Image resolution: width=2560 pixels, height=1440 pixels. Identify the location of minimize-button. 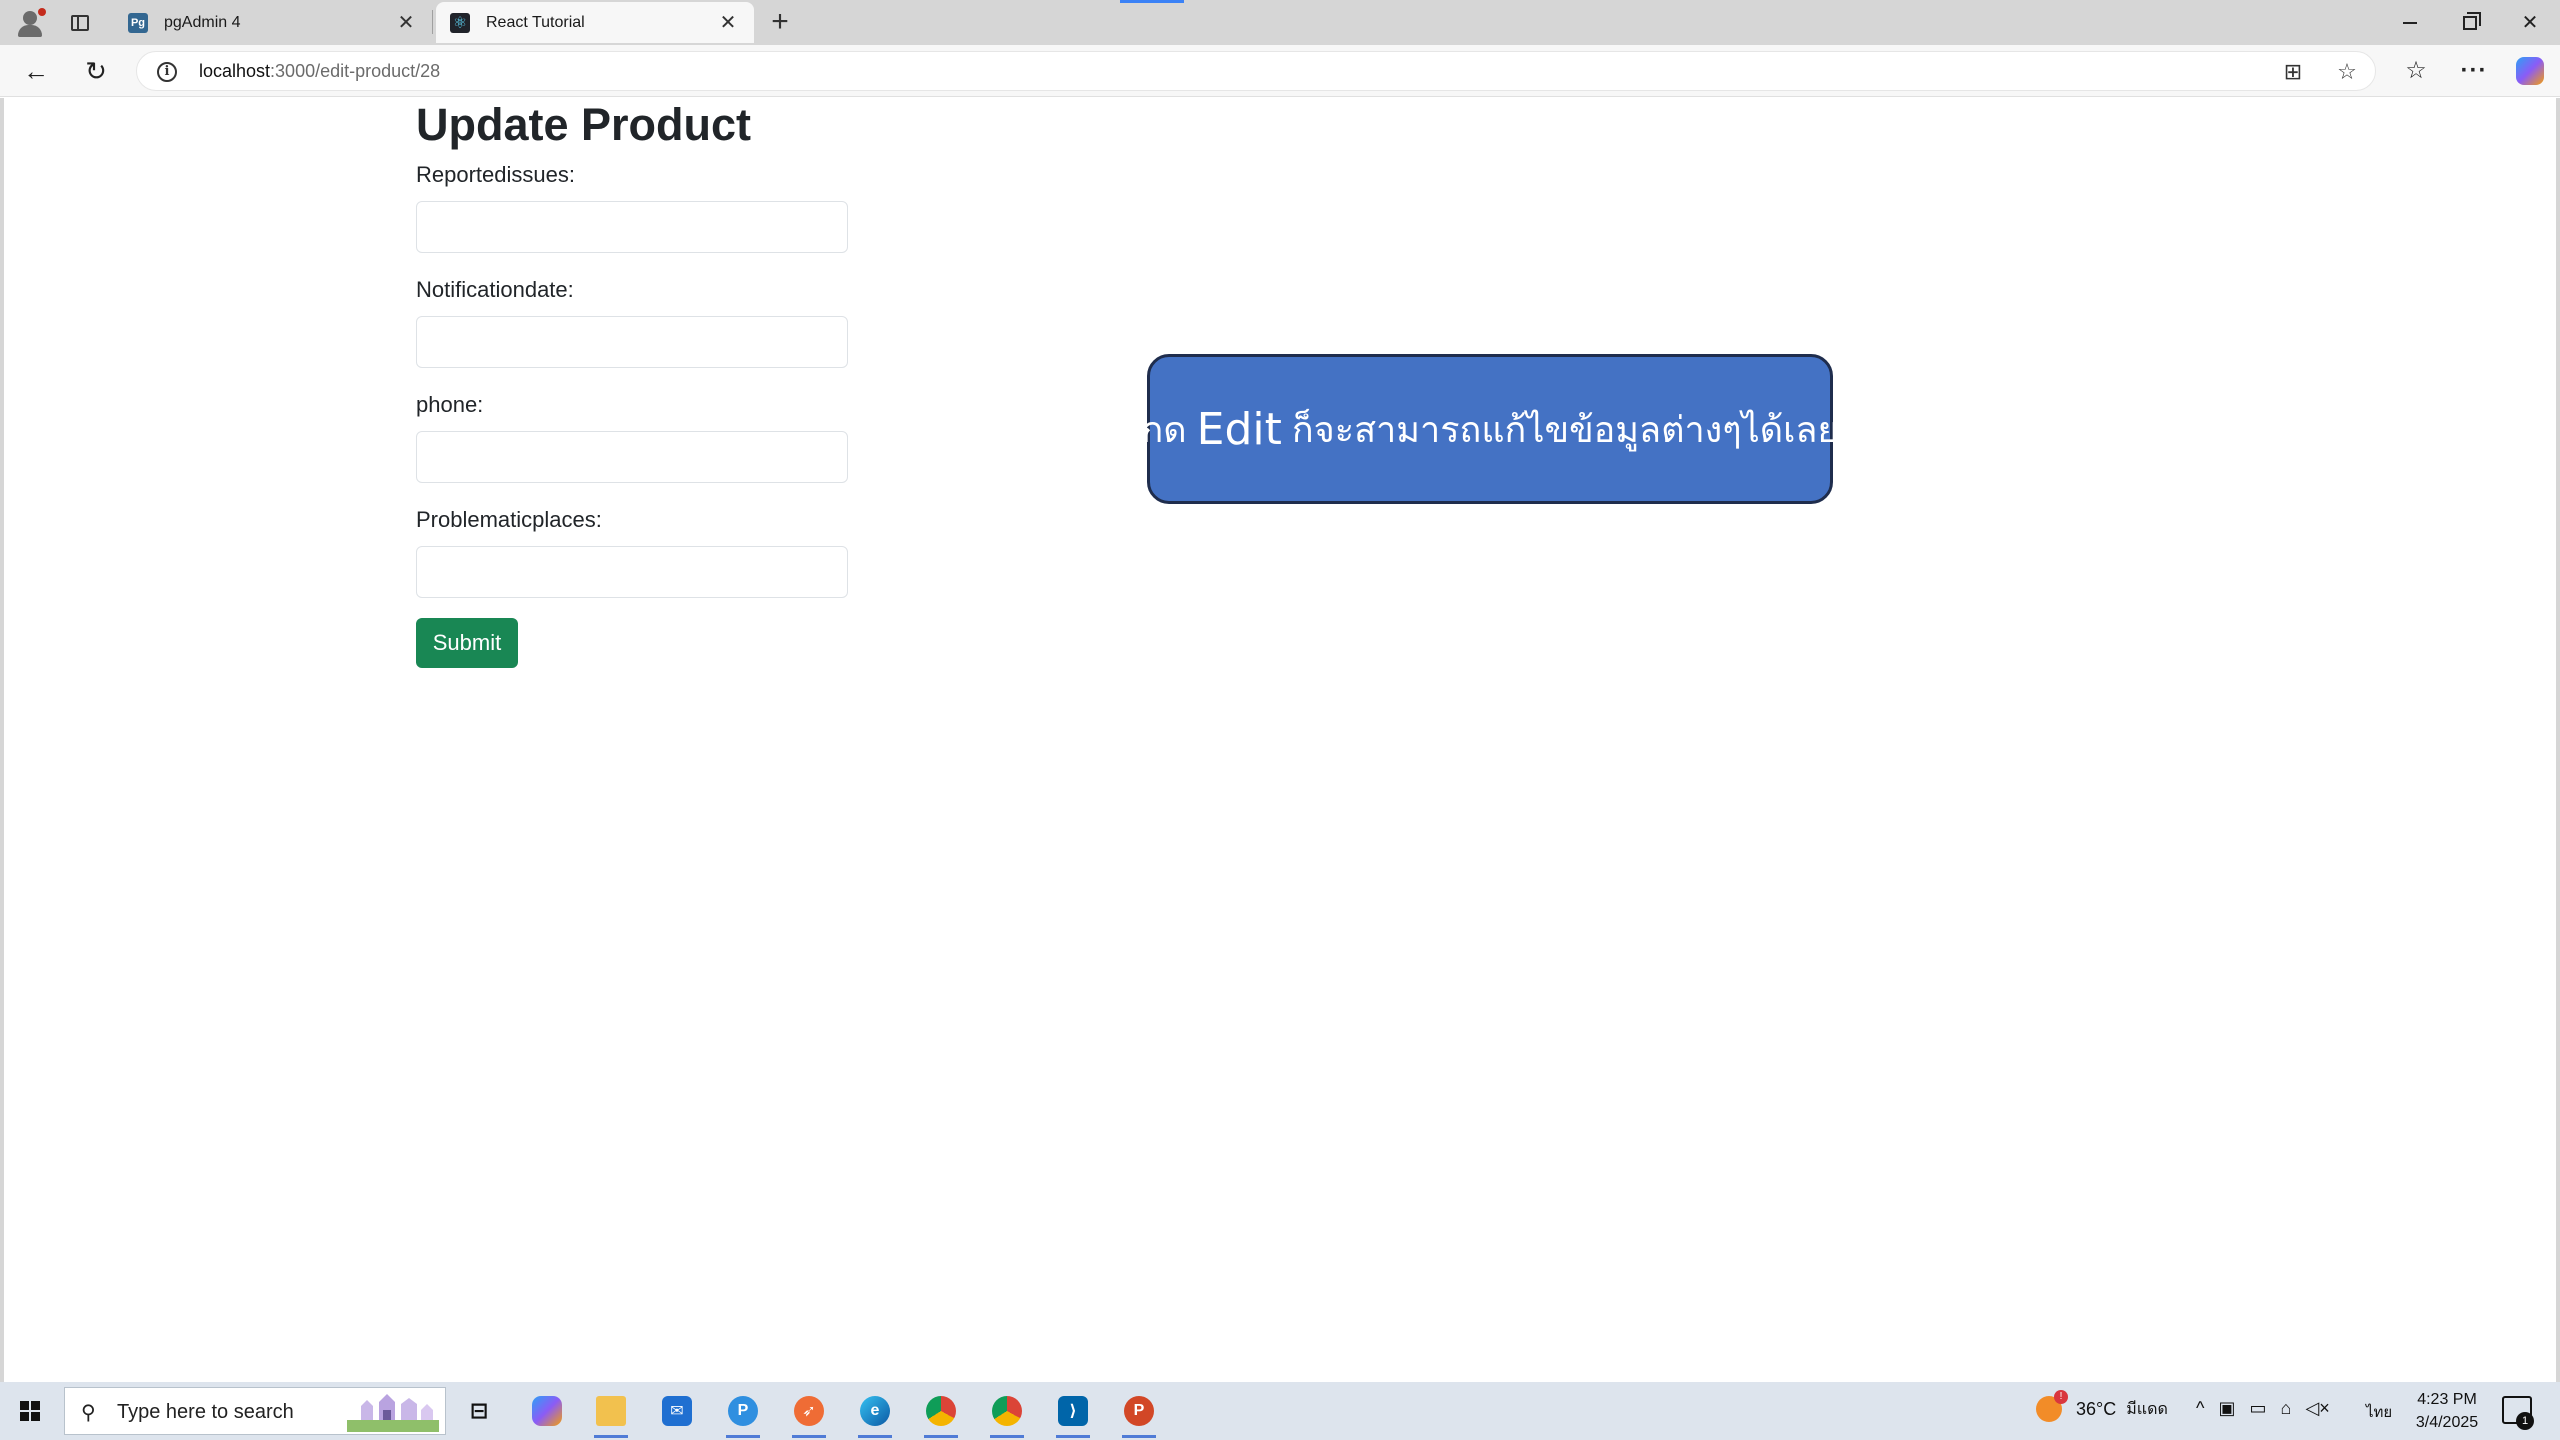
(2410, 22).